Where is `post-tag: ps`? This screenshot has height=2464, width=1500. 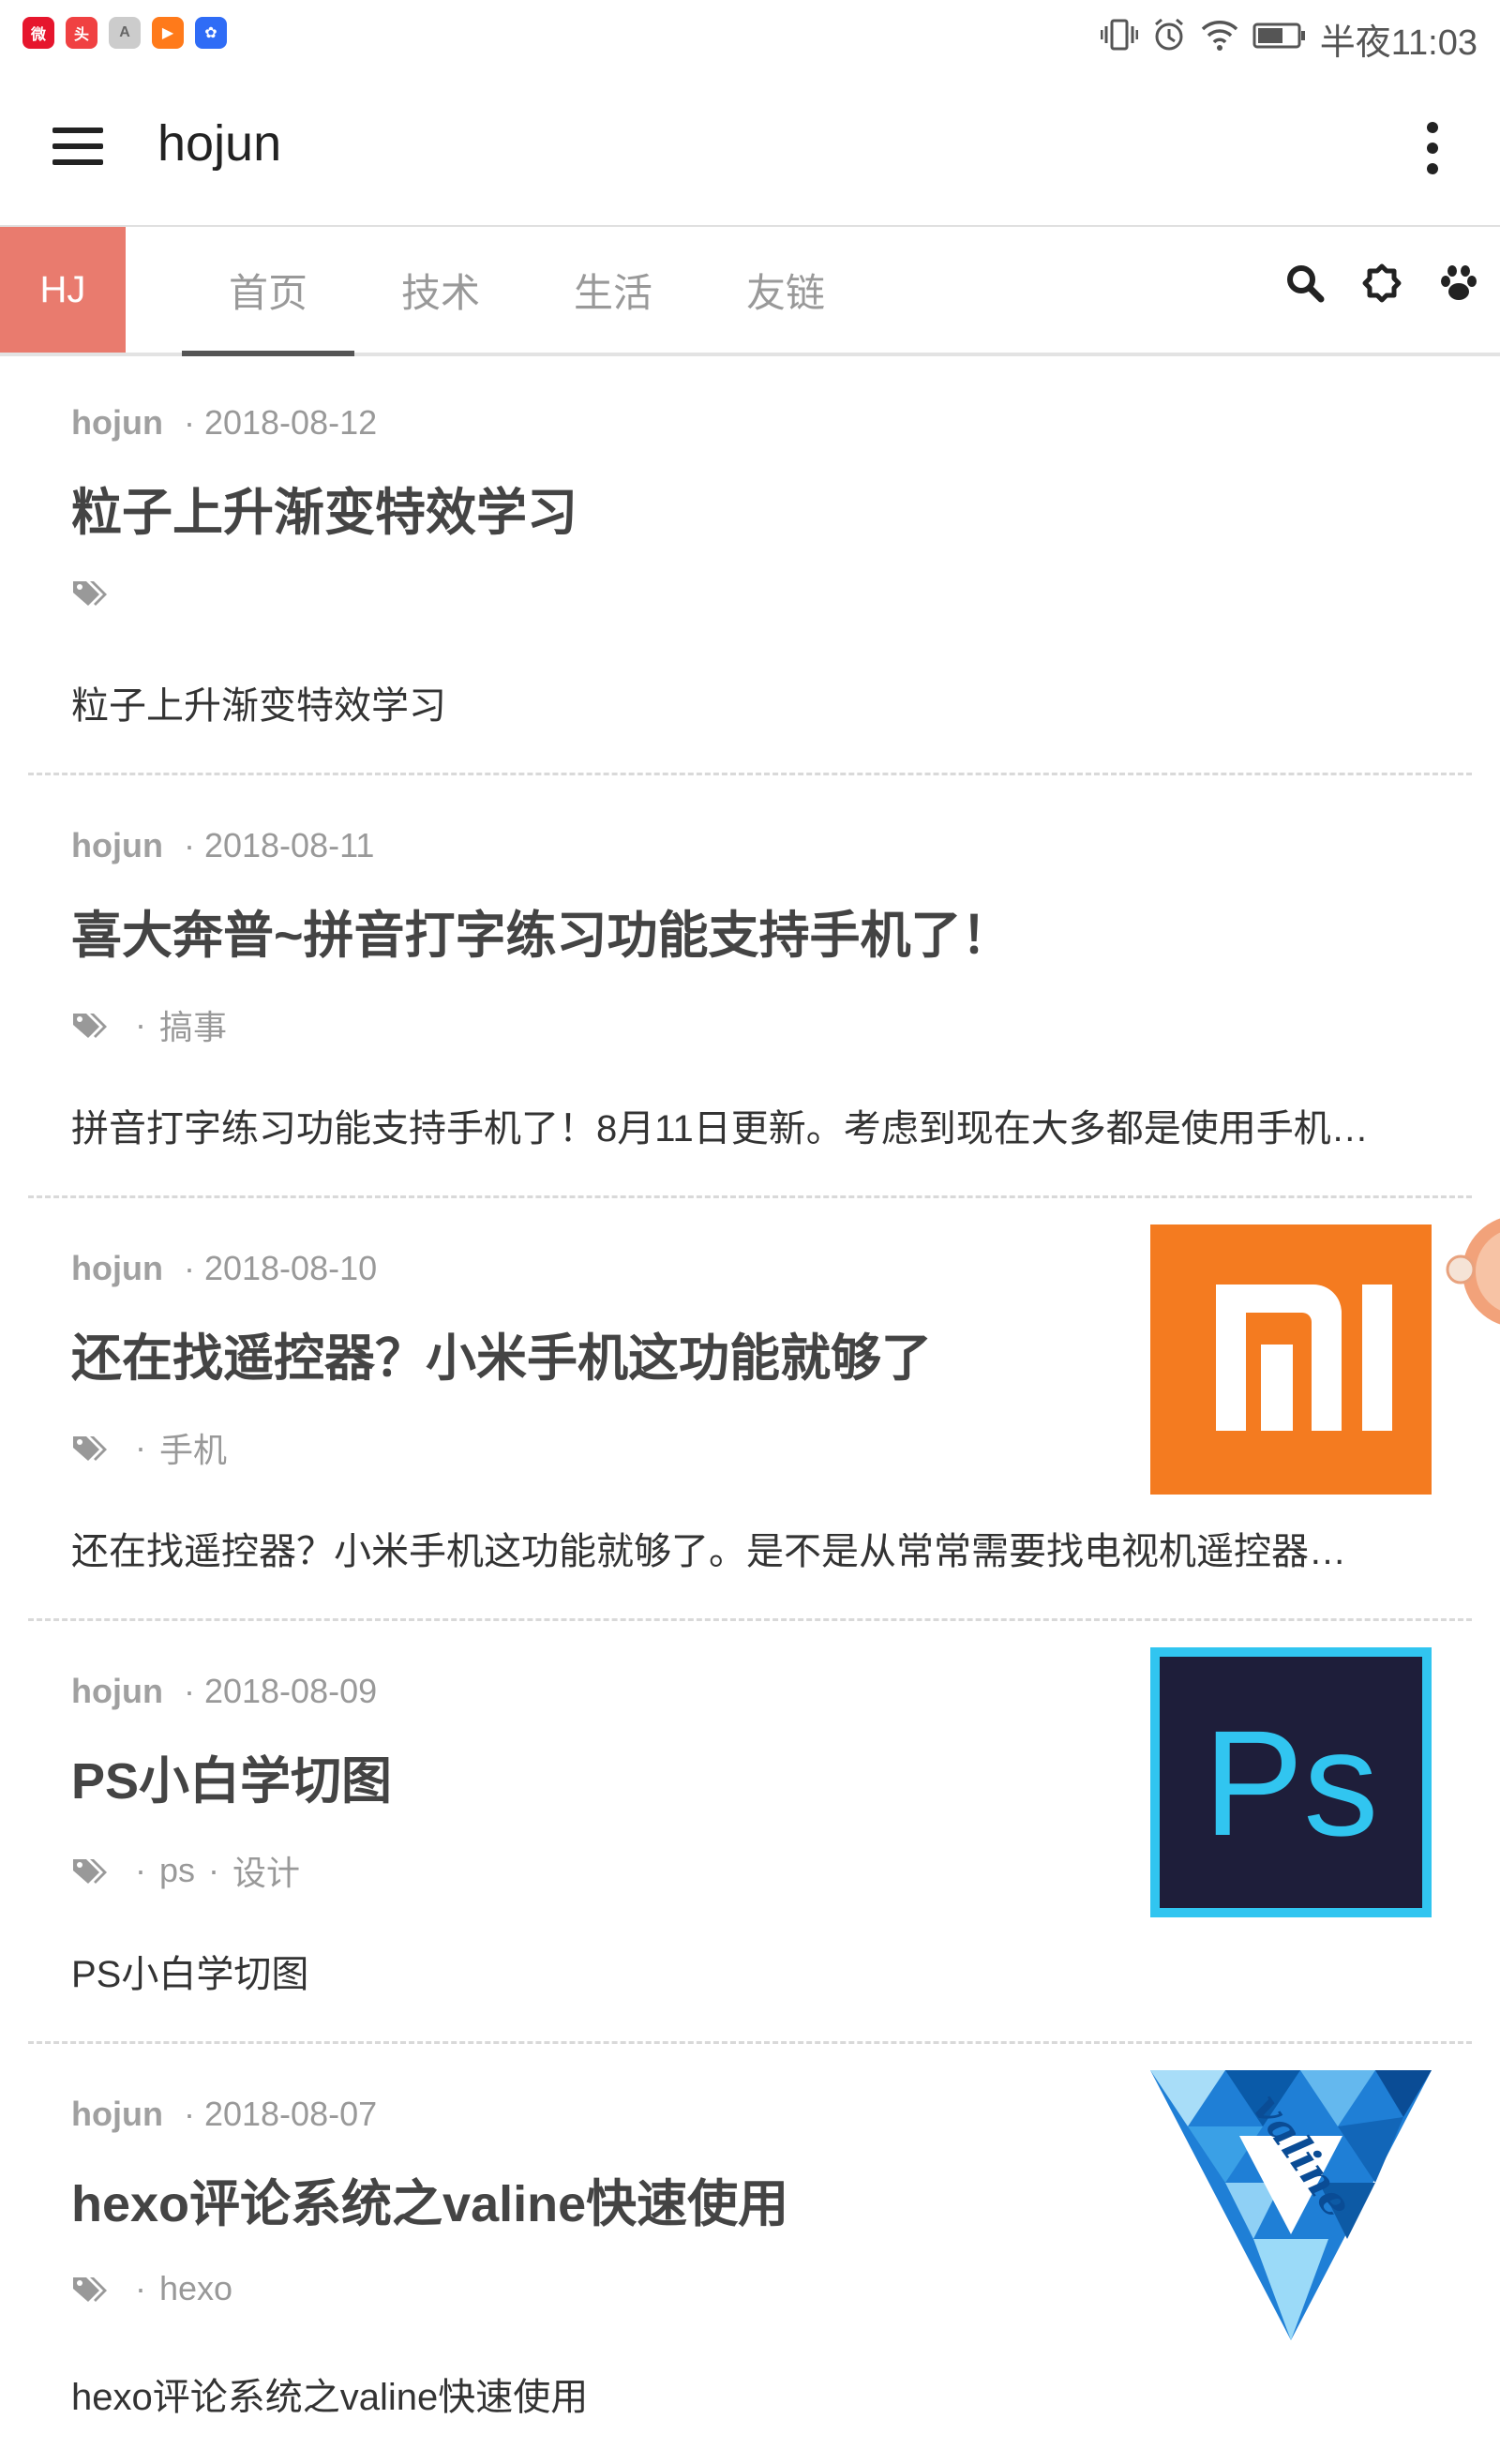 post-tag: ps is located at coordinates (177, 1870).